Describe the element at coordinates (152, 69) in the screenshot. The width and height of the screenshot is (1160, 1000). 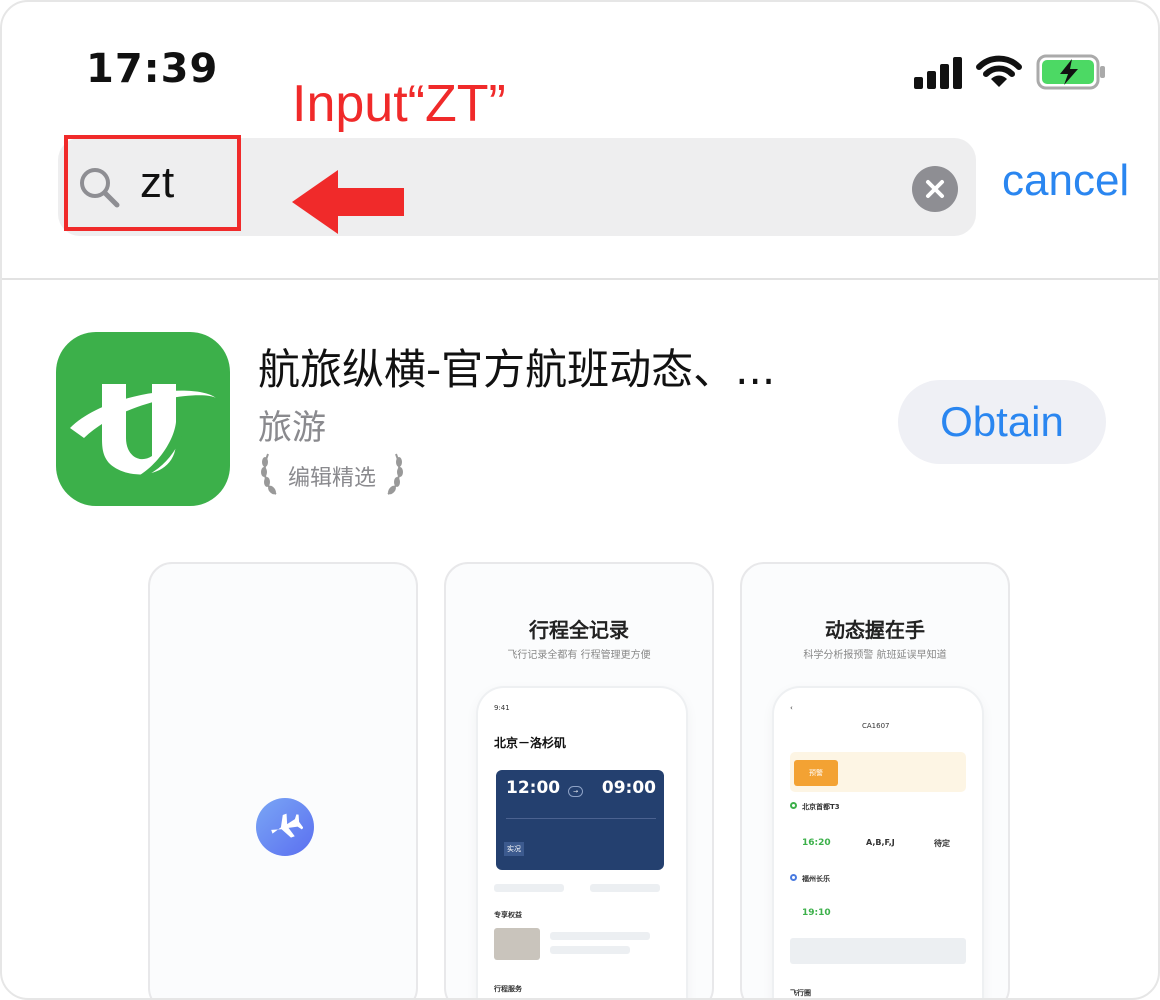
I see `status-time: 17:39` at that location.